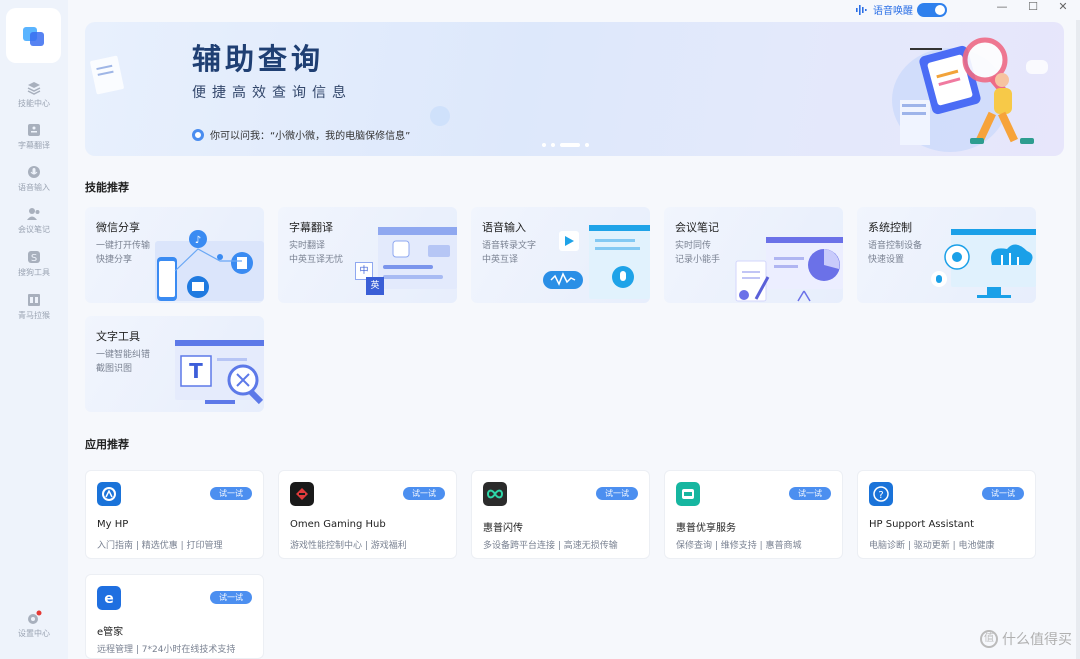 The height and width of the screenshot is (659, 1080). What do you see at coordinates (861, 9) in the screenshot?
I see `soundwave-icon` at bounding box center [861, 9].